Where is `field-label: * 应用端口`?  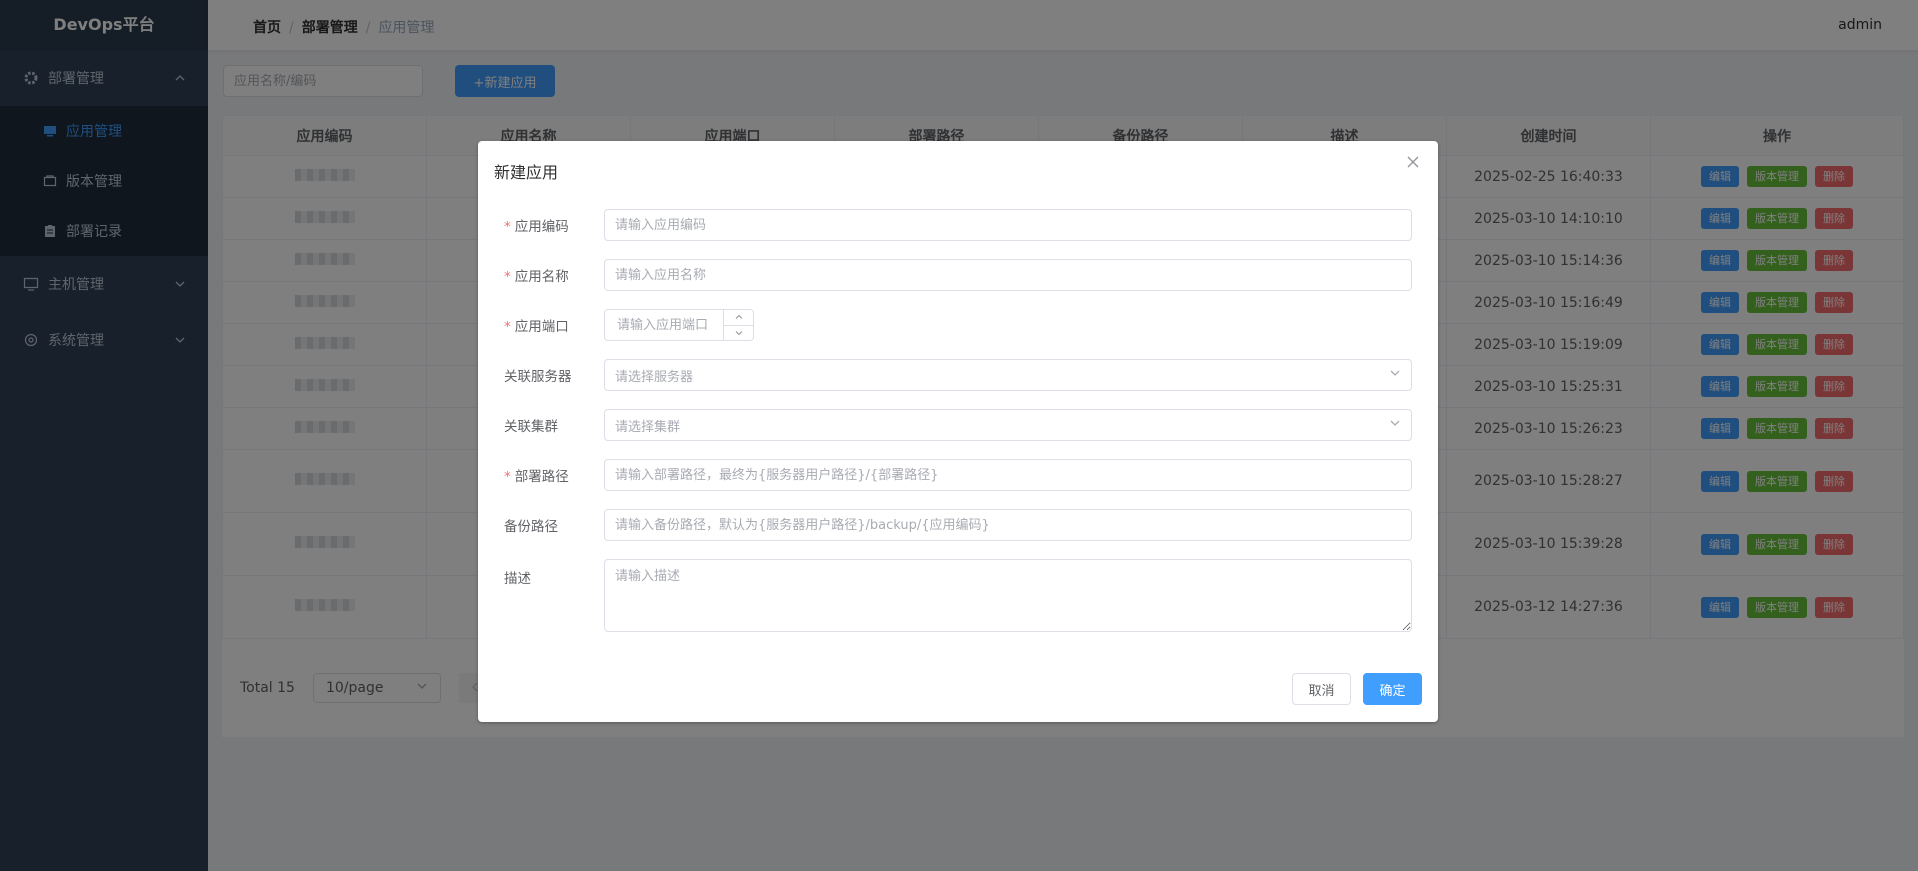
field-label: * 应用端口 is located at coordinates (536, 327).